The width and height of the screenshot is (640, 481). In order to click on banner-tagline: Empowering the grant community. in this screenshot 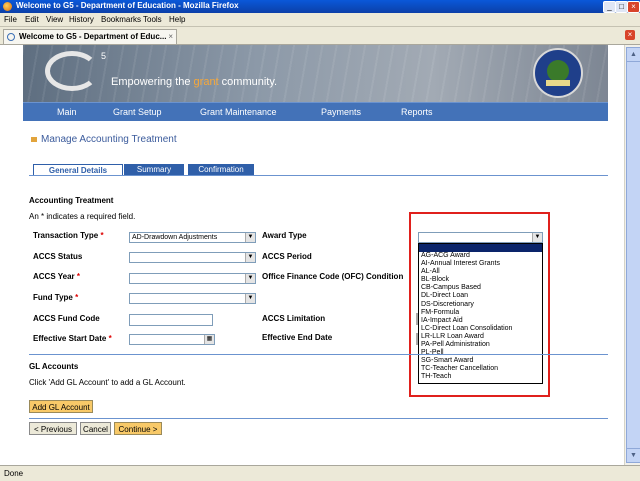, I will do `click(194, 82)`.